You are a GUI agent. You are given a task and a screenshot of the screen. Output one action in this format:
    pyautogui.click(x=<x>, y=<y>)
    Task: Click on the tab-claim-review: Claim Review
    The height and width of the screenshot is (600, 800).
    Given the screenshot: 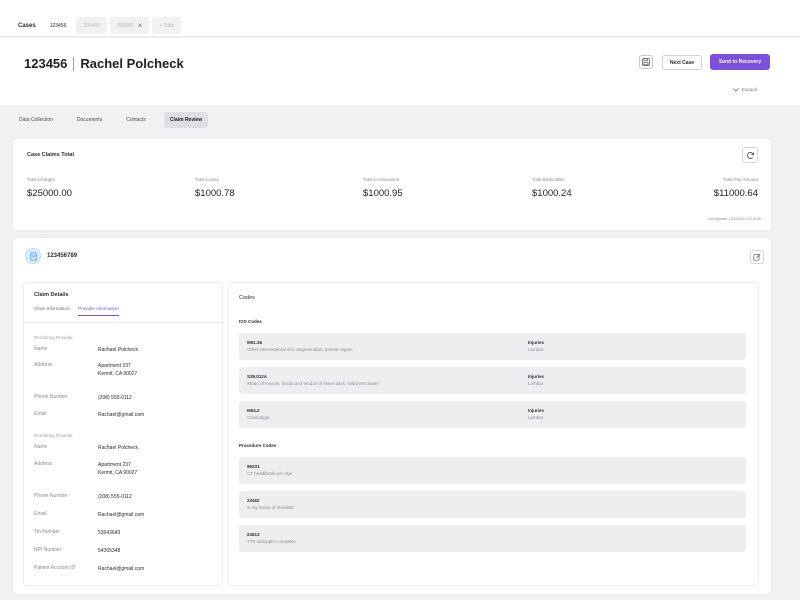 What is the action you would take?
    pyautogui.click(x=186, y=120)
    